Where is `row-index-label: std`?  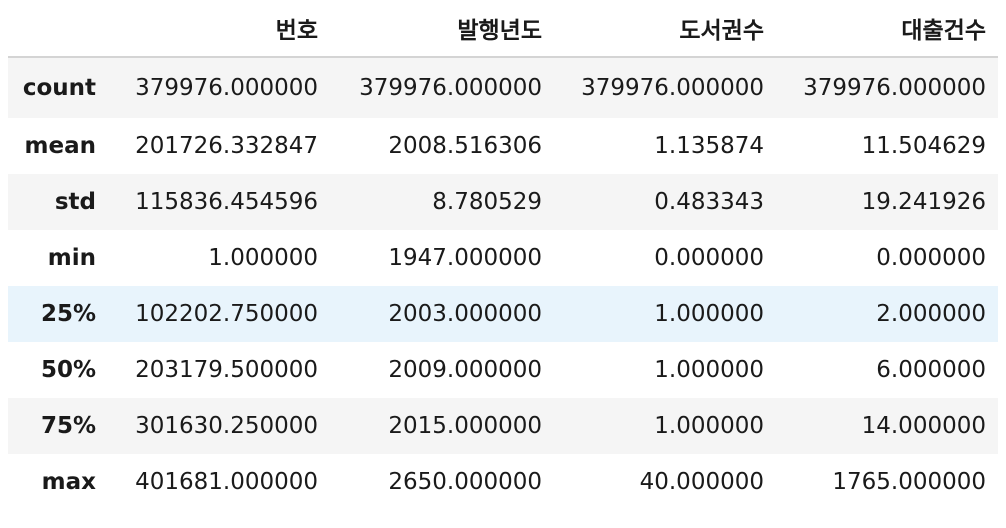 row-index-label: std is located at coordinates (75, 202).